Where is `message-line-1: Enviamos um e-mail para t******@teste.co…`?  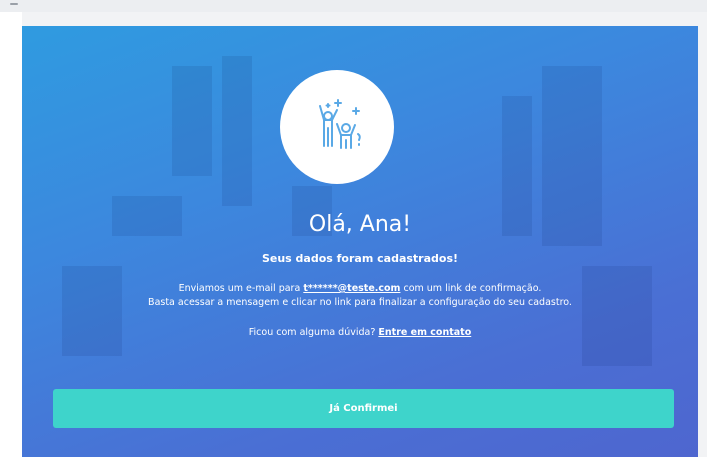
message-line-1: Enviamos um e-mail para t******@teste.co… is located at coordinates (360, 289).